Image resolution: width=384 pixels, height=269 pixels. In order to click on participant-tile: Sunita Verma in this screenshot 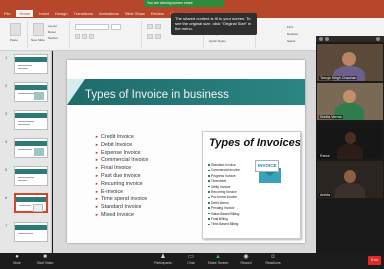, I will do `click(350, 101)`.